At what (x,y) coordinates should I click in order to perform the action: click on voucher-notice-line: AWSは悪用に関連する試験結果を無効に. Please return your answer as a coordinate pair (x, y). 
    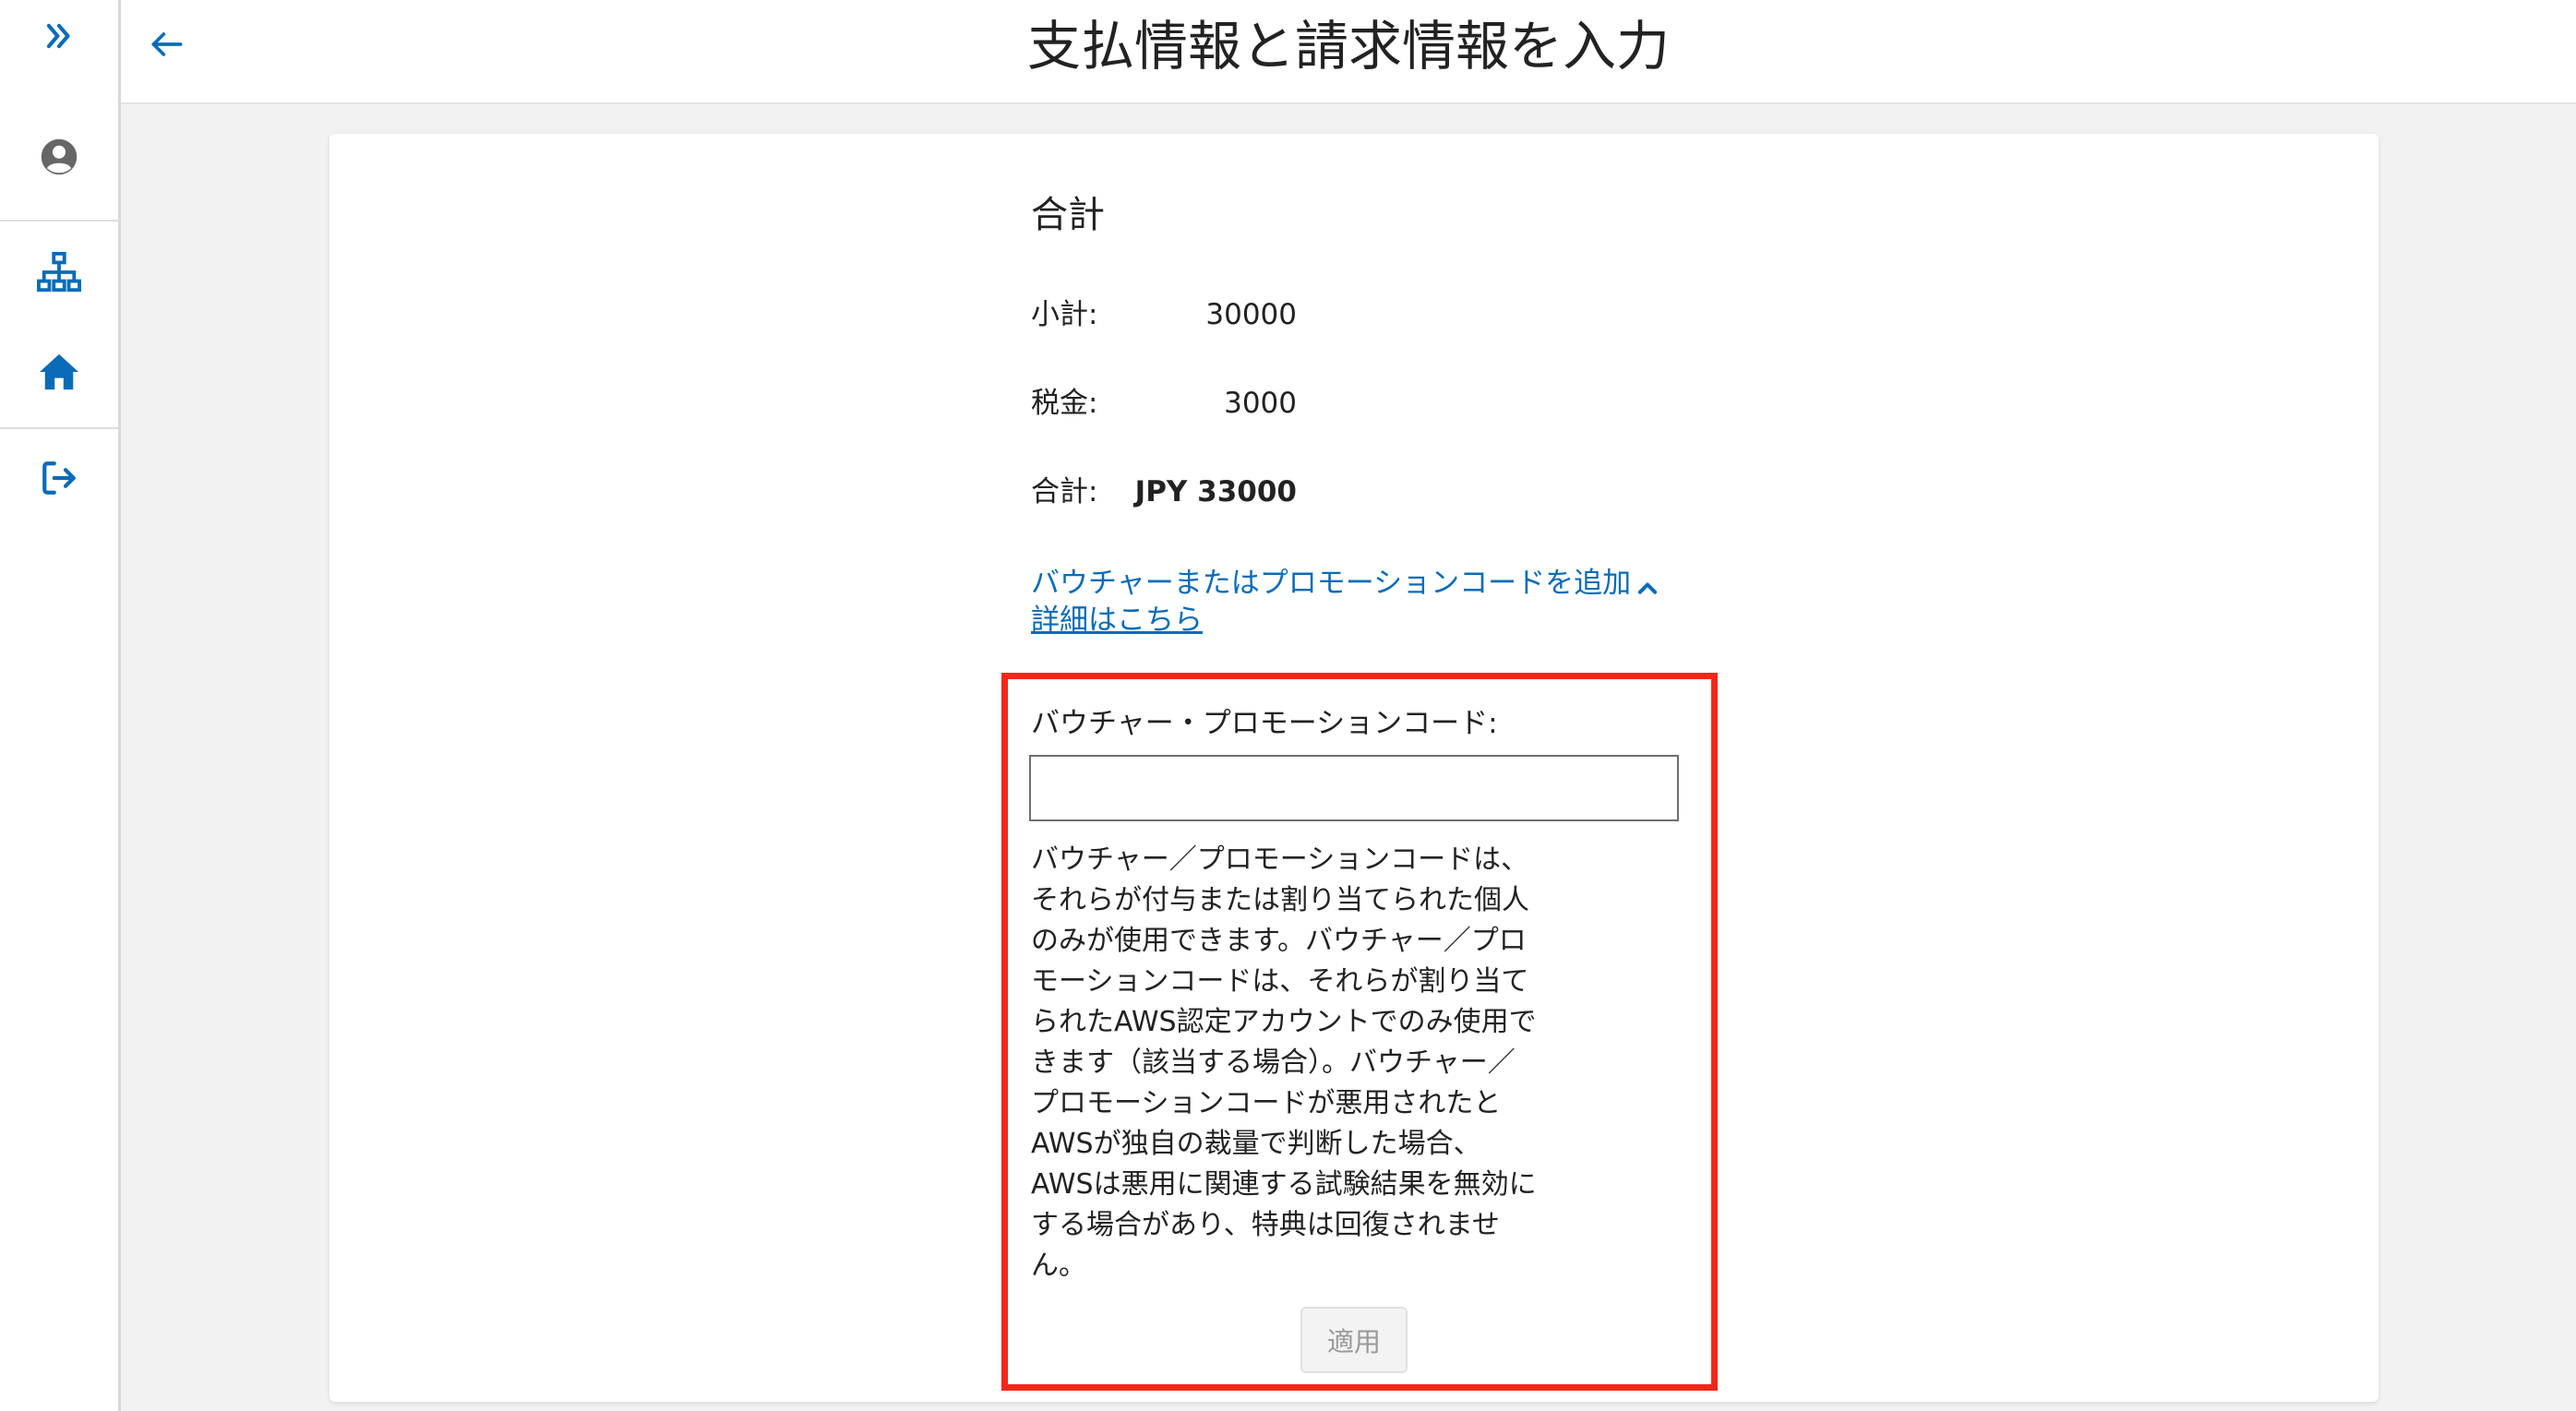
    Looking at the image, I should click on (1284, 1184).